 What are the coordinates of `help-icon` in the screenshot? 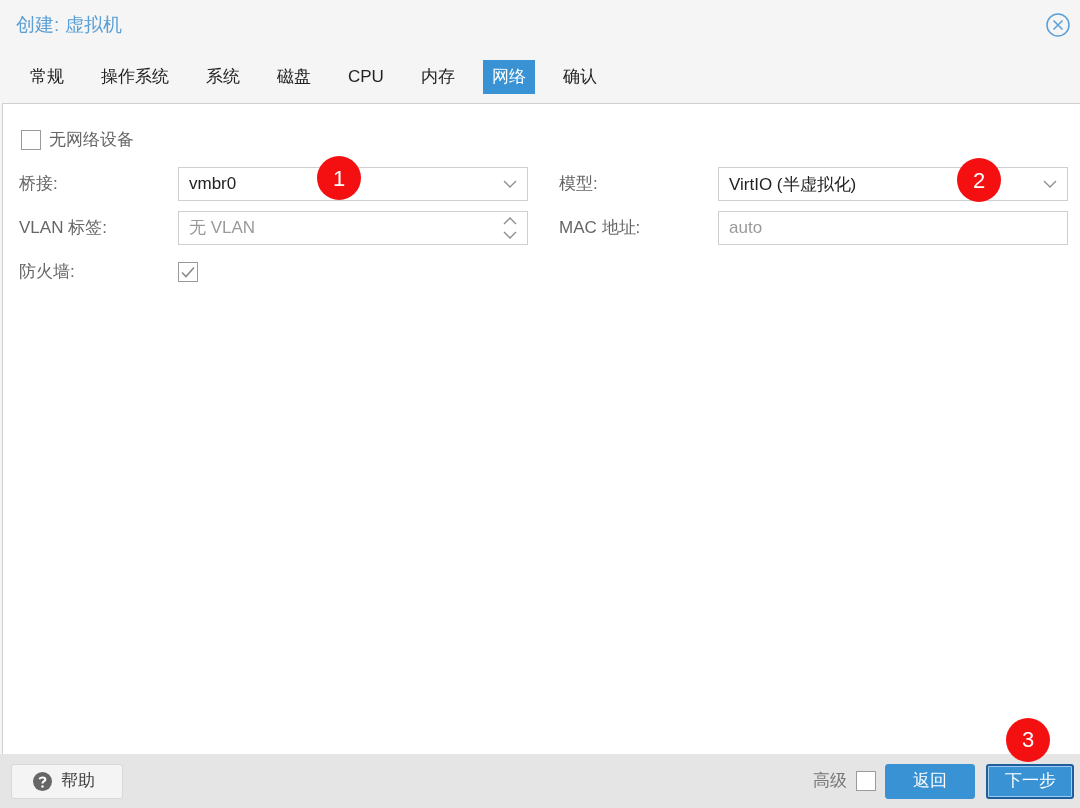 It's located at (42, 781).